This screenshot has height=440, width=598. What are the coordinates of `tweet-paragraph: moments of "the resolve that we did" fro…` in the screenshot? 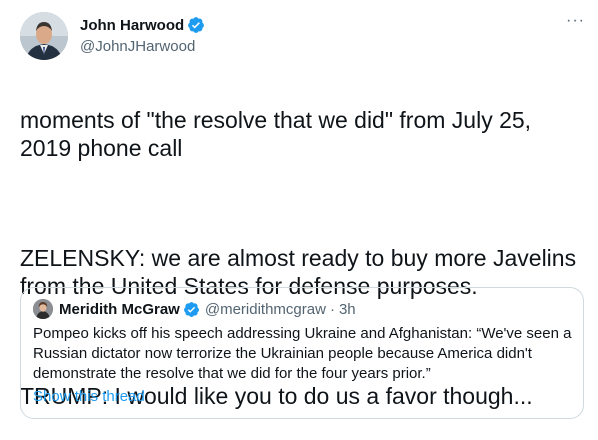 It's located at (276, 134).